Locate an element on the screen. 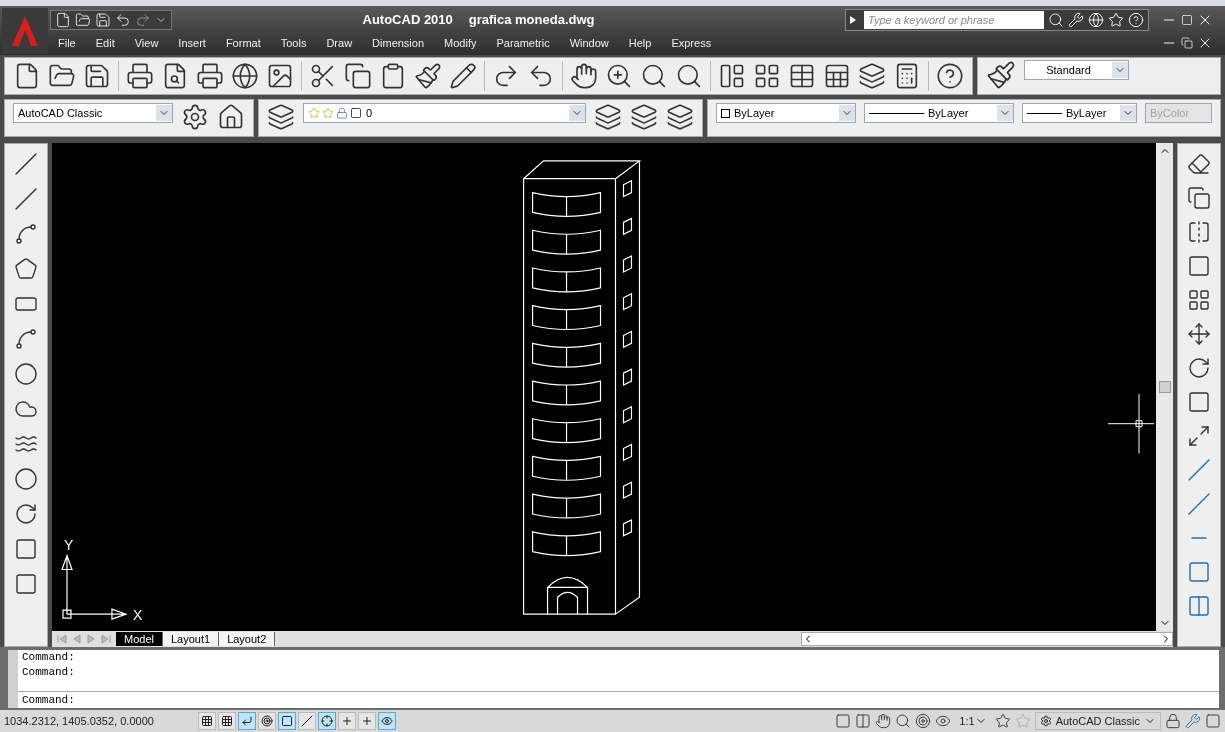 This screenshot has height=732, width=1225. grid-toggle-icon is located at coordinates (227, 721).